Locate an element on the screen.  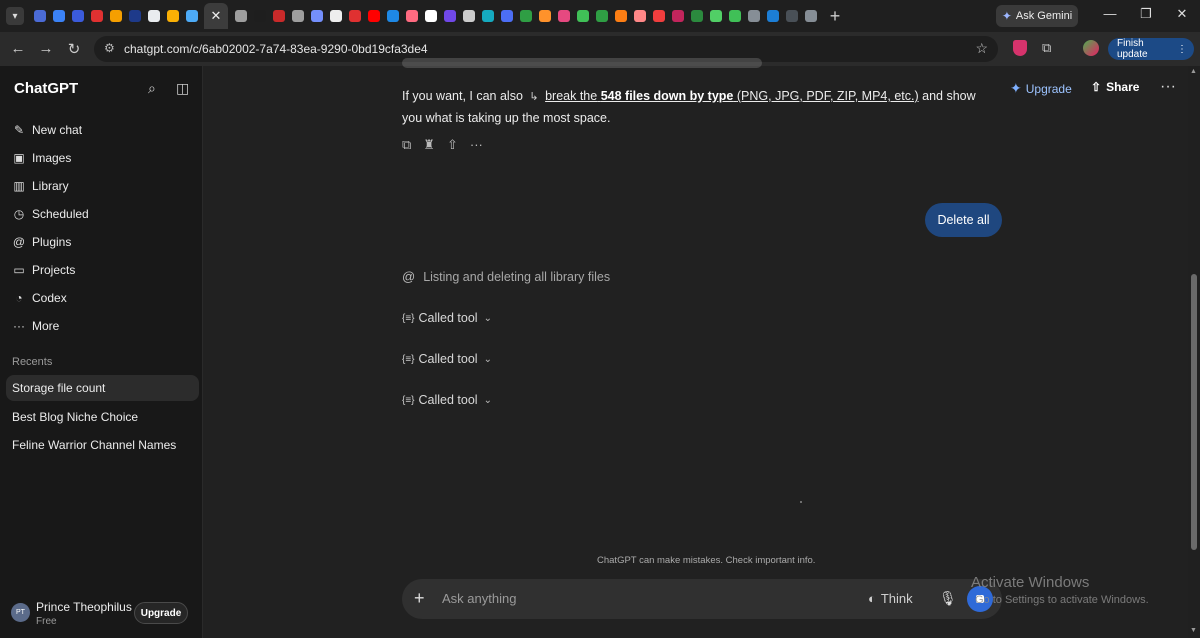
scrollbar: ▲ ▼ is located at coordinates (1194, 352).